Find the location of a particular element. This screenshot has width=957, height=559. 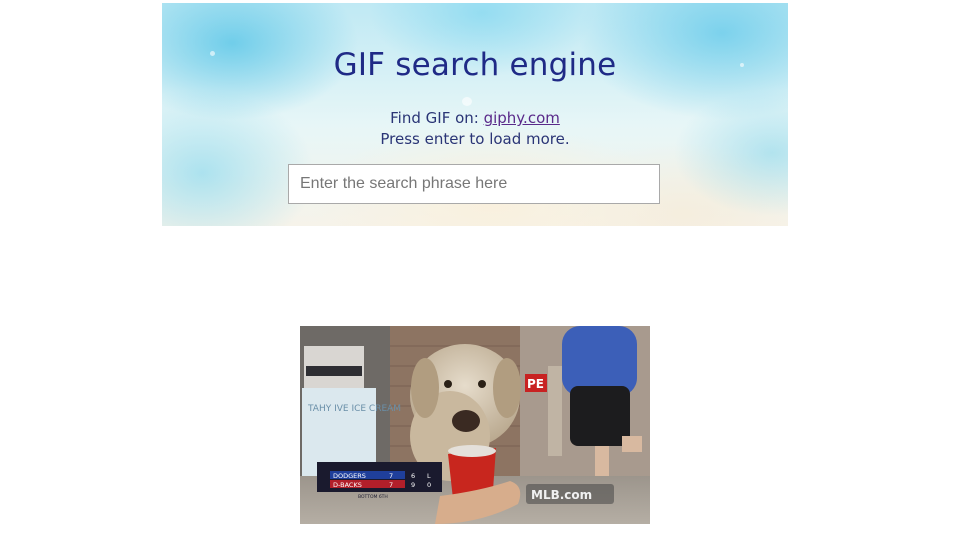

team2-score: 7 is located at coordinates (391, 485).